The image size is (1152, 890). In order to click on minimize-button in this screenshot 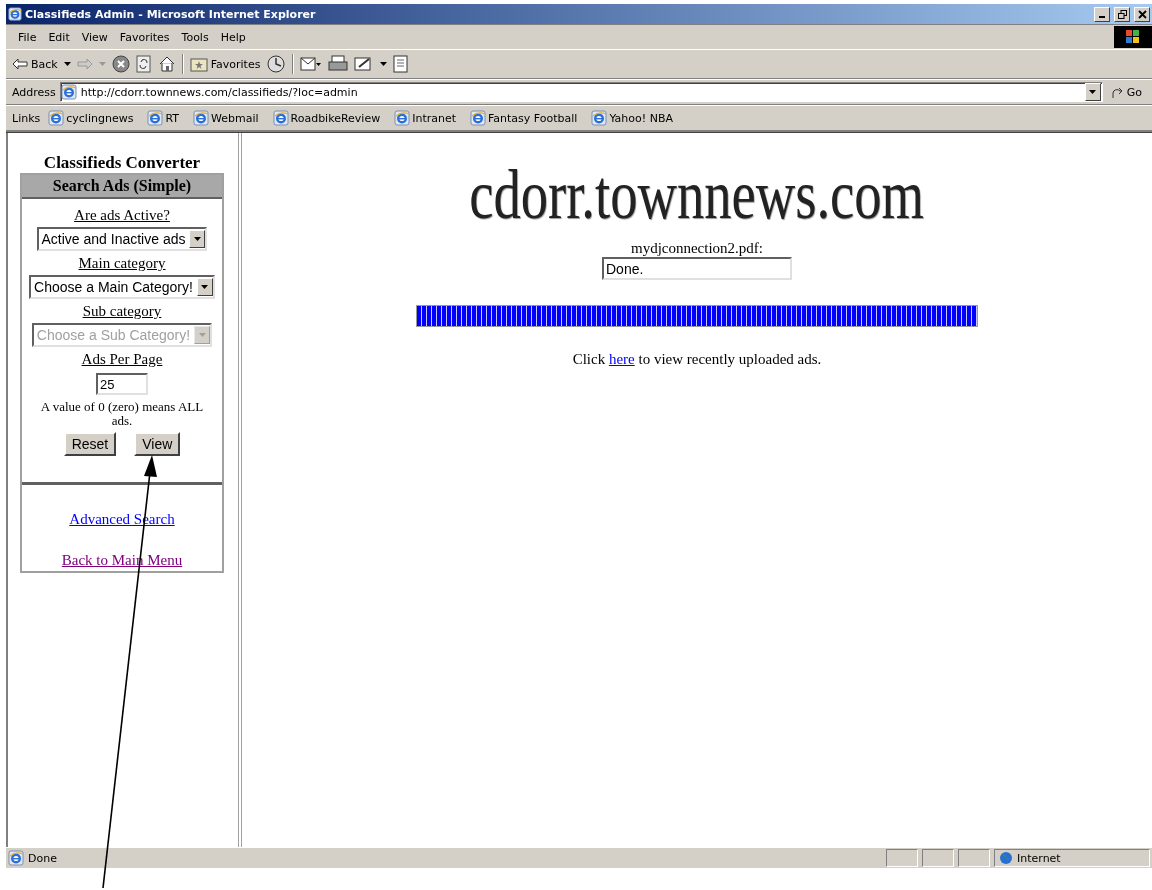, I will do `click(1102, 14)`.